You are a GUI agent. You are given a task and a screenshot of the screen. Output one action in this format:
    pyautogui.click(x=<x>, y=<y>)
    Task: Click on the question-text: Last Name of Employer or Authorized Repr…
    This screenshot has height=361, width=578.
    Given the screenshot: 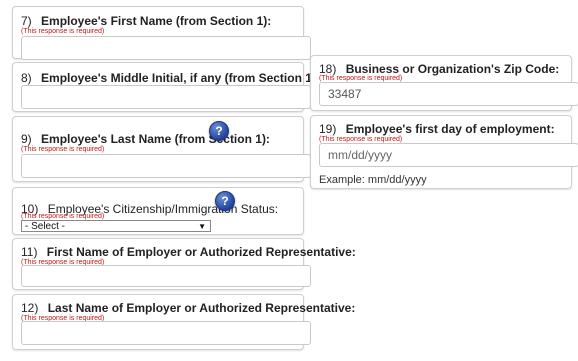 What is the action you would take?
    pyautogui.click(x=201, y=308)
    